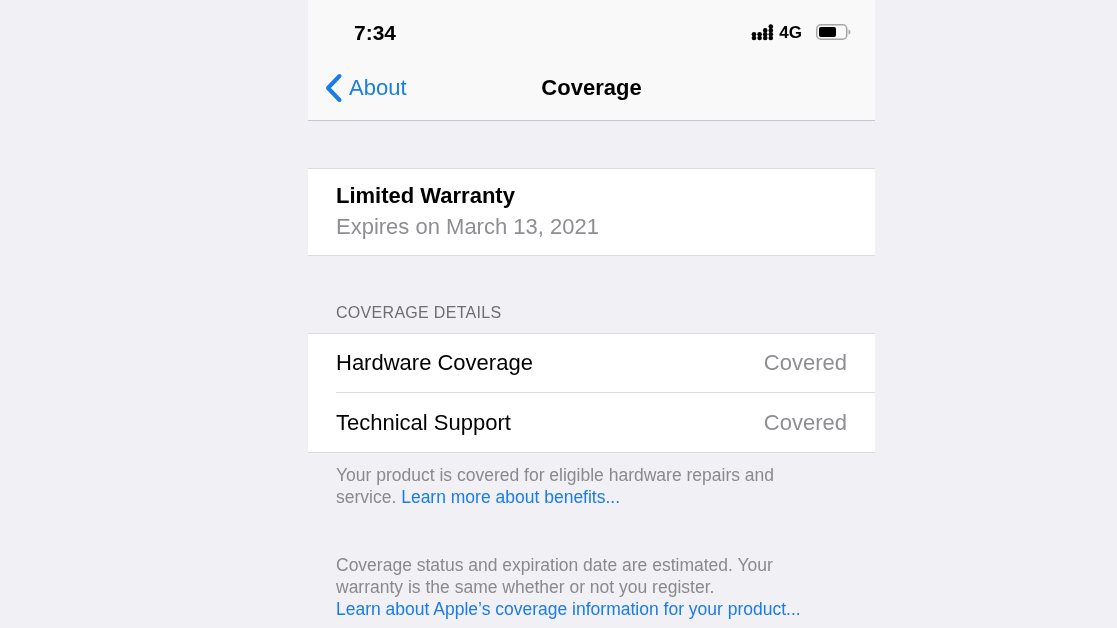 Image resolution: width=1117 pixels, height=628 pixels. I want to click on warranty-title: Limited Warranty, so click(425, 196).